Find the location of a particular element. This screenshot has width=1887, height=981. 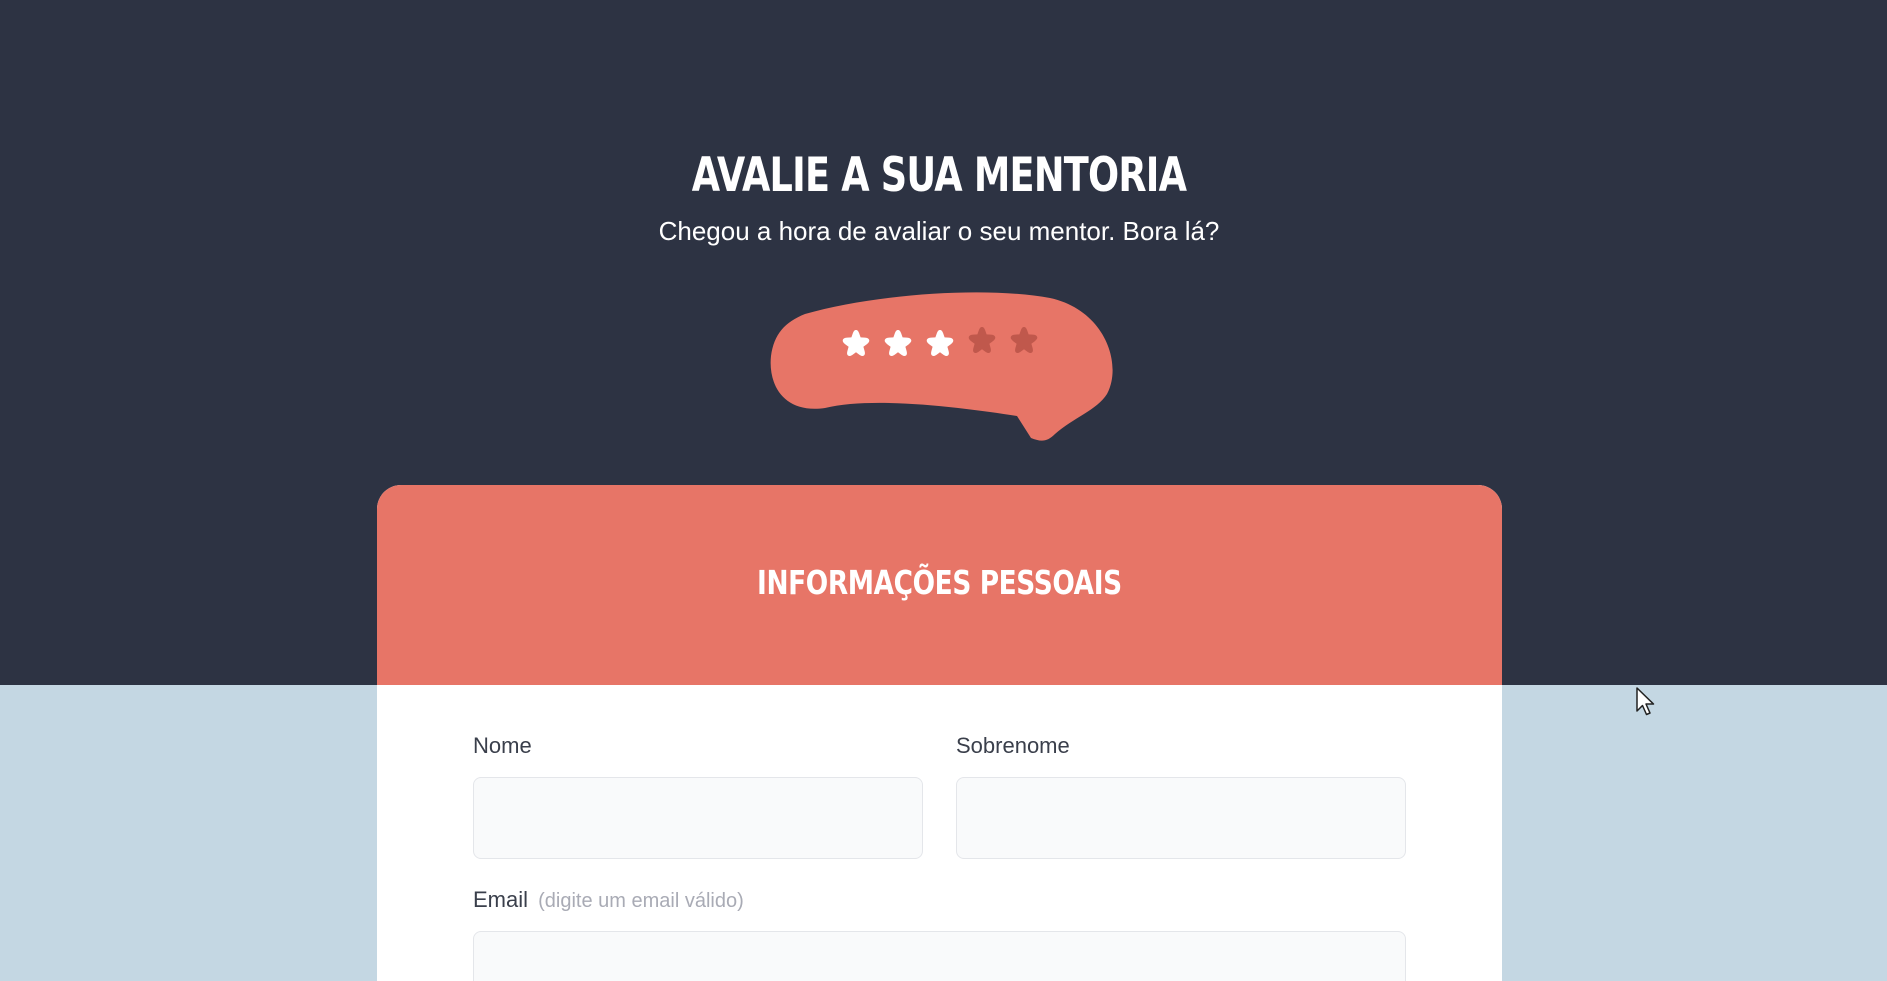

section-title: Informações pessoais is located at coordinates (939, 582).